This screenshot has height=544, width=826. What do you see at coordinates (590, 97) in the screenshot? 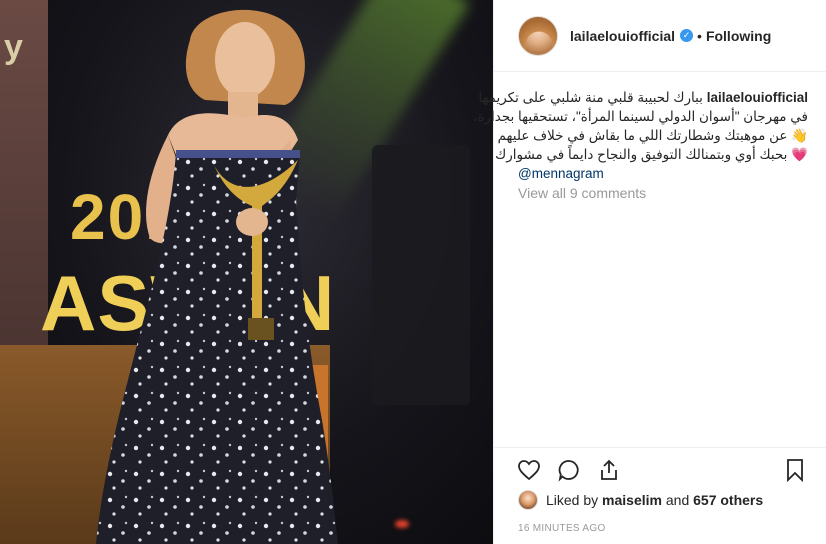
I see `caption-line-1-text: ببارك لحبيبة قلبي منة شلبي على تكريمها` at bounding box center [590, 97].